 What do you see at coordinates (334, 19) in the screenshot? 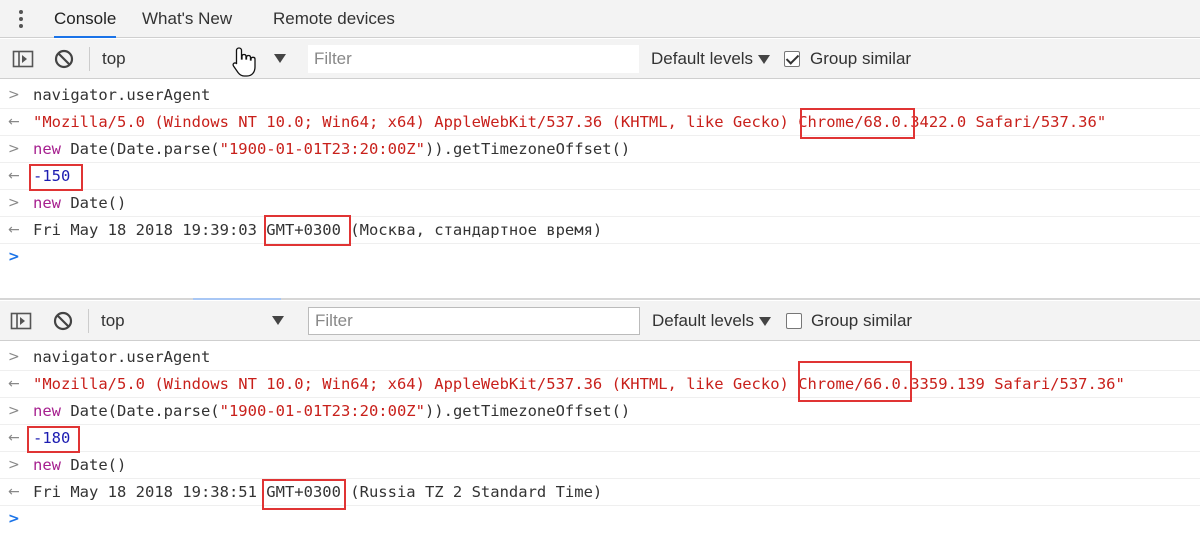
I see `tab-remote-devices: Remote devices` at bounding box center [334, 19].